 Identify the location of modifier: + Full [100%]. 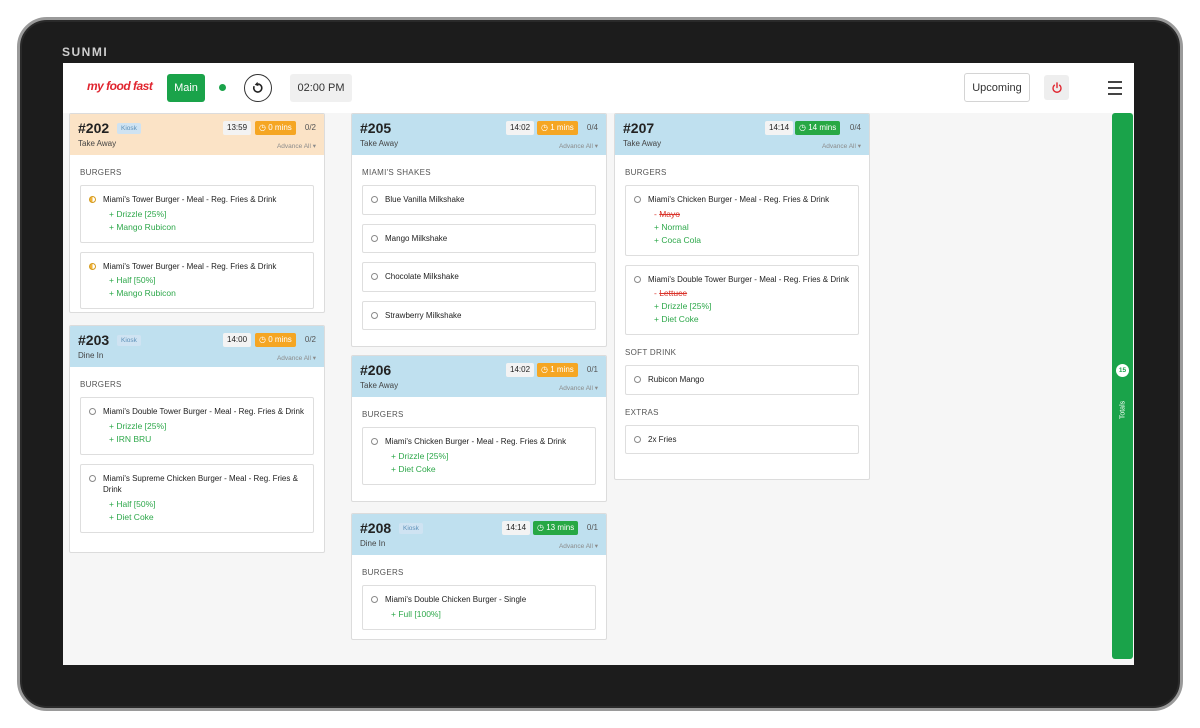
(416, 613).